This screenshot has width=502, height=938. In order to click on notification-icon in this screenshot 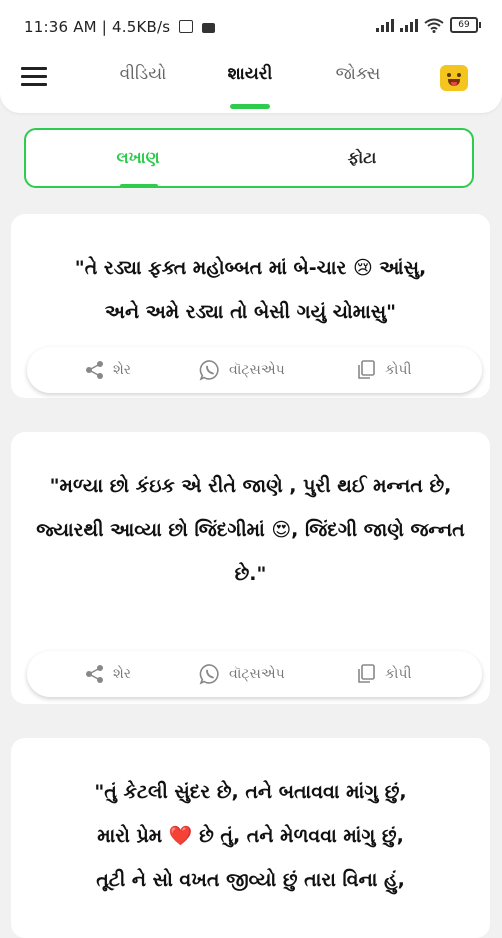, I will do `click(186, 26)`.